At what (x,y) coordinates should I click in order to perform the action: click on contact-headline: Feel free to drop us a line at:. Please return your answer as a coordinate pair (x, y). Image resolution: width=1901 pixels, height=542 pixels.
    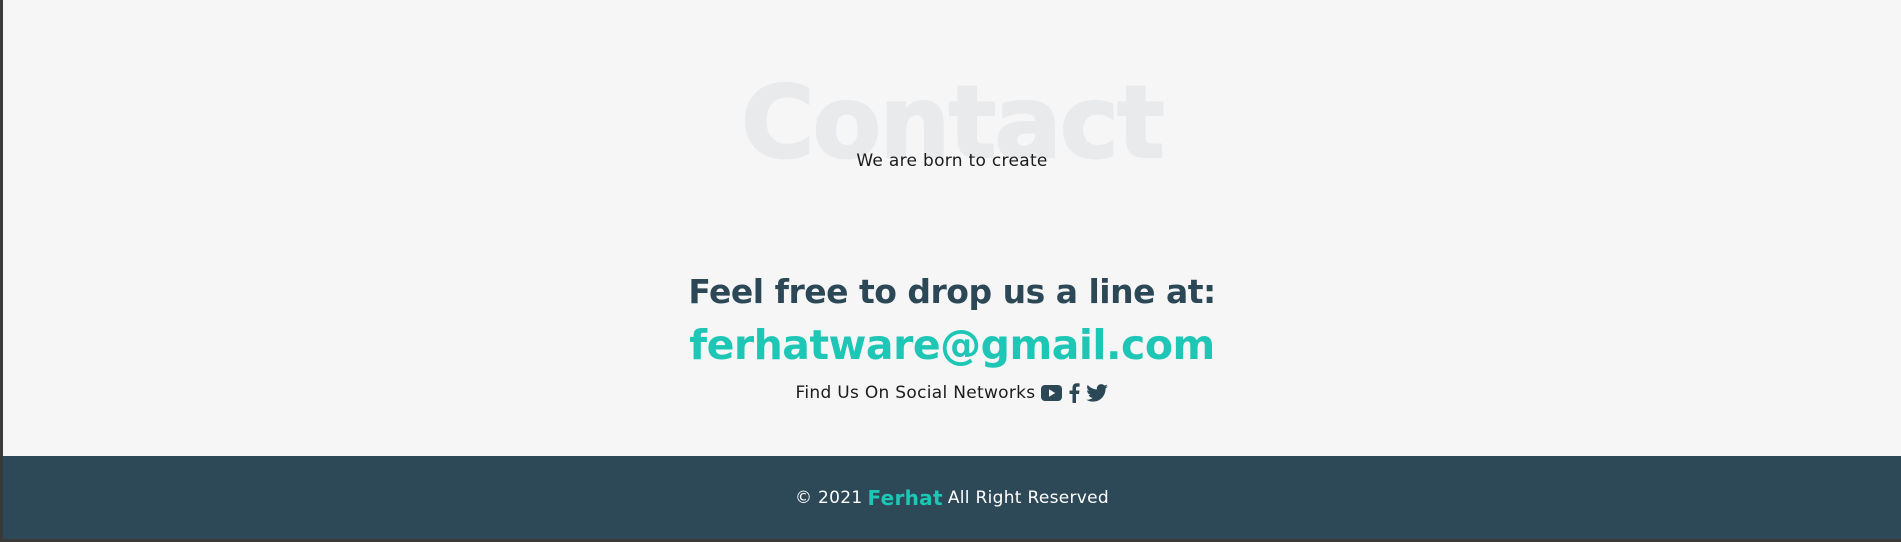
    Looking at the image, I should click on (952, 291).